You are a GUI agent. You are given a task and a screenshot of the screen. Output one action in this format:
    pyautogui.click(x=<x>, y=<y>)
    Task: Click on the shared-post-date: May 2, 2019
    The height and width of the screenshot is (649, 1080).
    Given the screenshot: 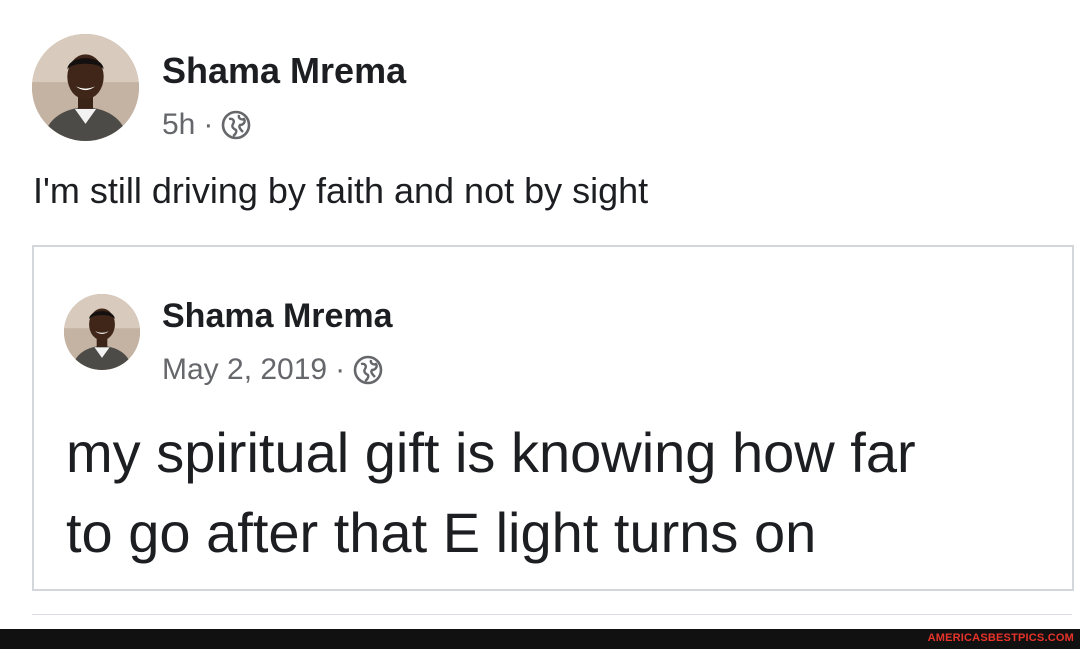 What is the action you would take?
    pyautogui.click(x=244, y=370)
    